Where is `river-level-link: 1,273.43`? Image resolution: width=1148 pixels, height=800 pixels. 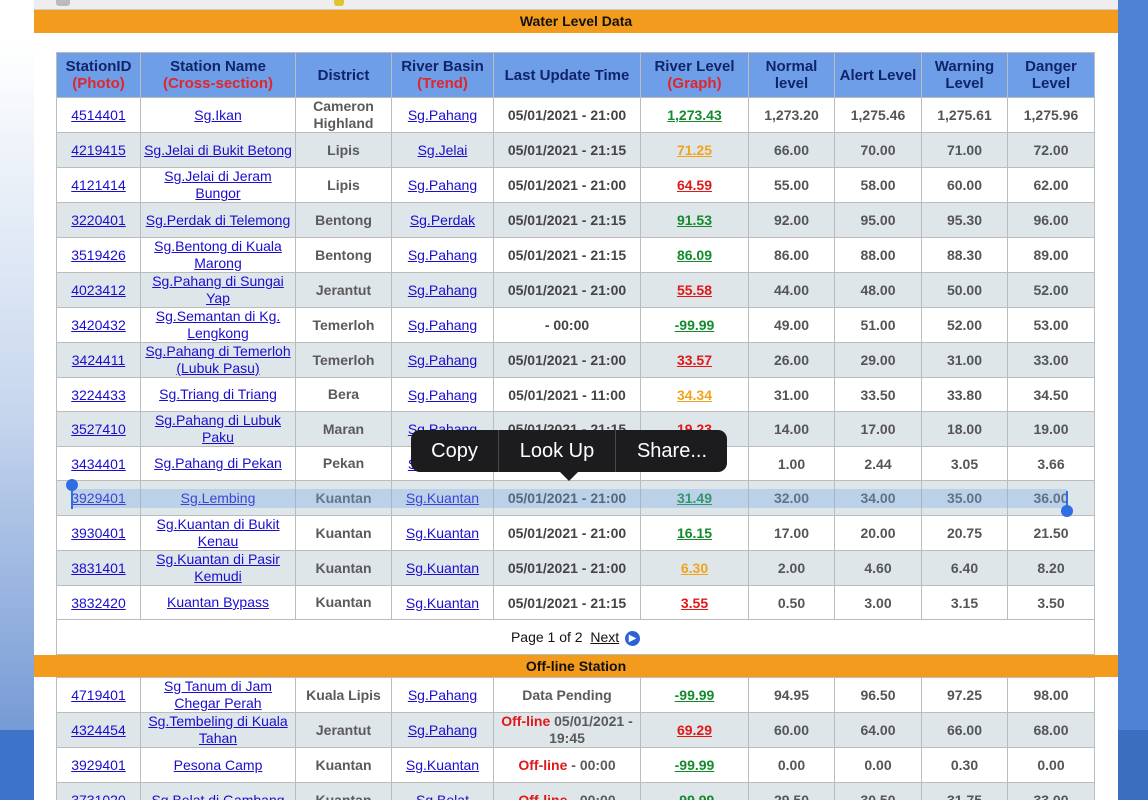
river-level-link: 1,273.43 is located at coordinates (694, 115).